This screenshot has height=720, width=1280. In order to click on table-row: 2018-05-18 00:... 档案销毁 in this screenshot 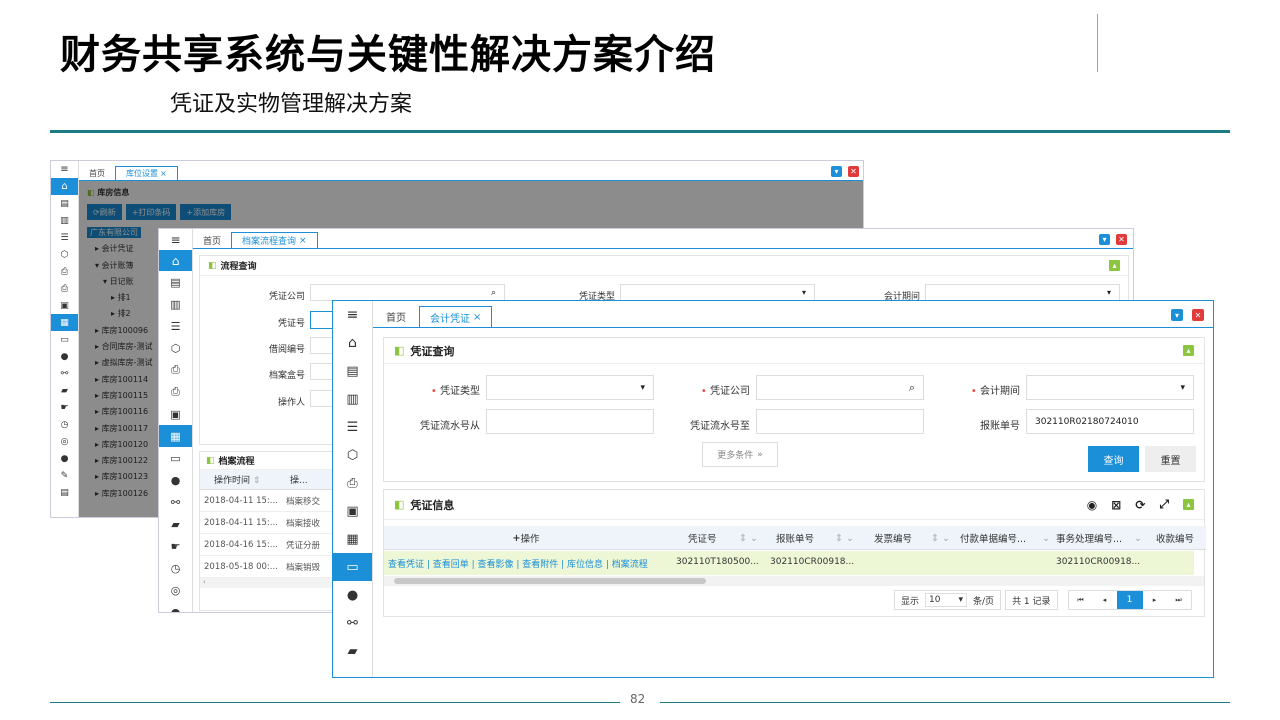, I will do `click(269, 567)`.